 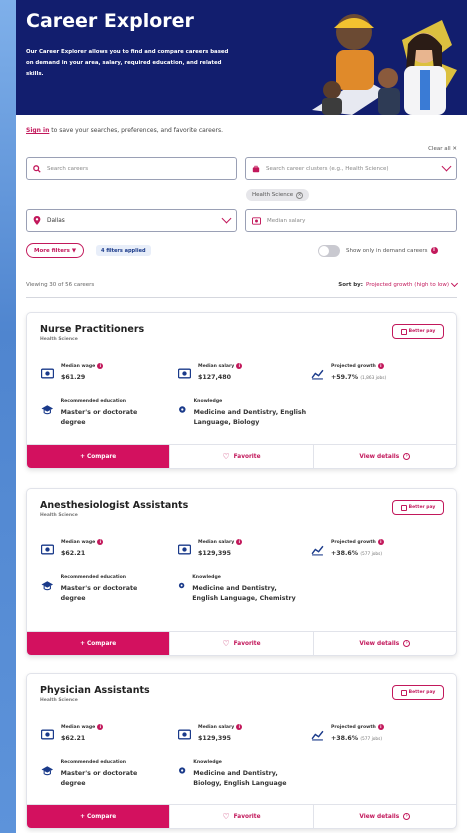 What do you see at coordinates (55, 250) in the screenshot?
I see `more-filters-button: More filters ▼` at bounding box center [55, 250].